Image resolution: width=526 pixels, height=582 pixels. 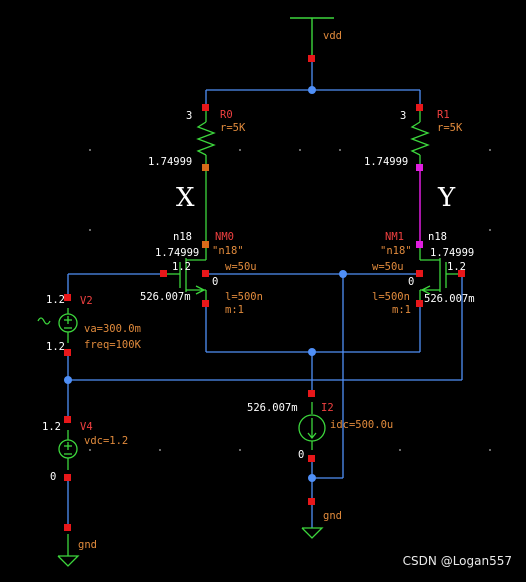 What do you see at coordinates (112, 329) in the screenshot?
I see `v2-va: va=300.0m` at bounding box center [112, 329].